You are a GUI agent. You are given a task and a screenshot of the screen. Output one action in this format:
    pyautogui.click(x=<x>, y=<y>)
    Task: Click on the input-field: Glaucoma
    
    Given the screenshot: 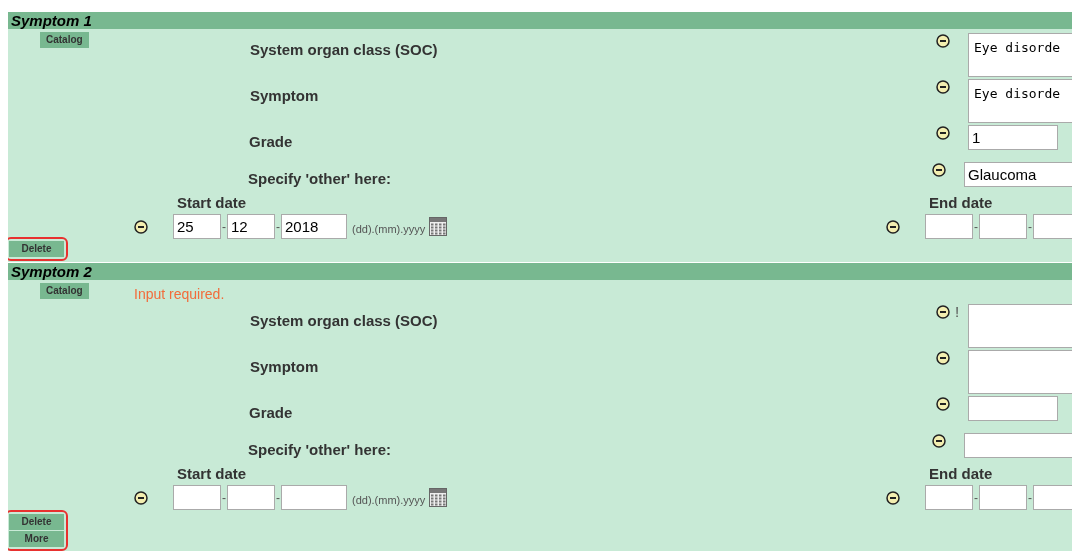 What is the action you would take?
    pyautogui.click(x=1018, y=174)
    